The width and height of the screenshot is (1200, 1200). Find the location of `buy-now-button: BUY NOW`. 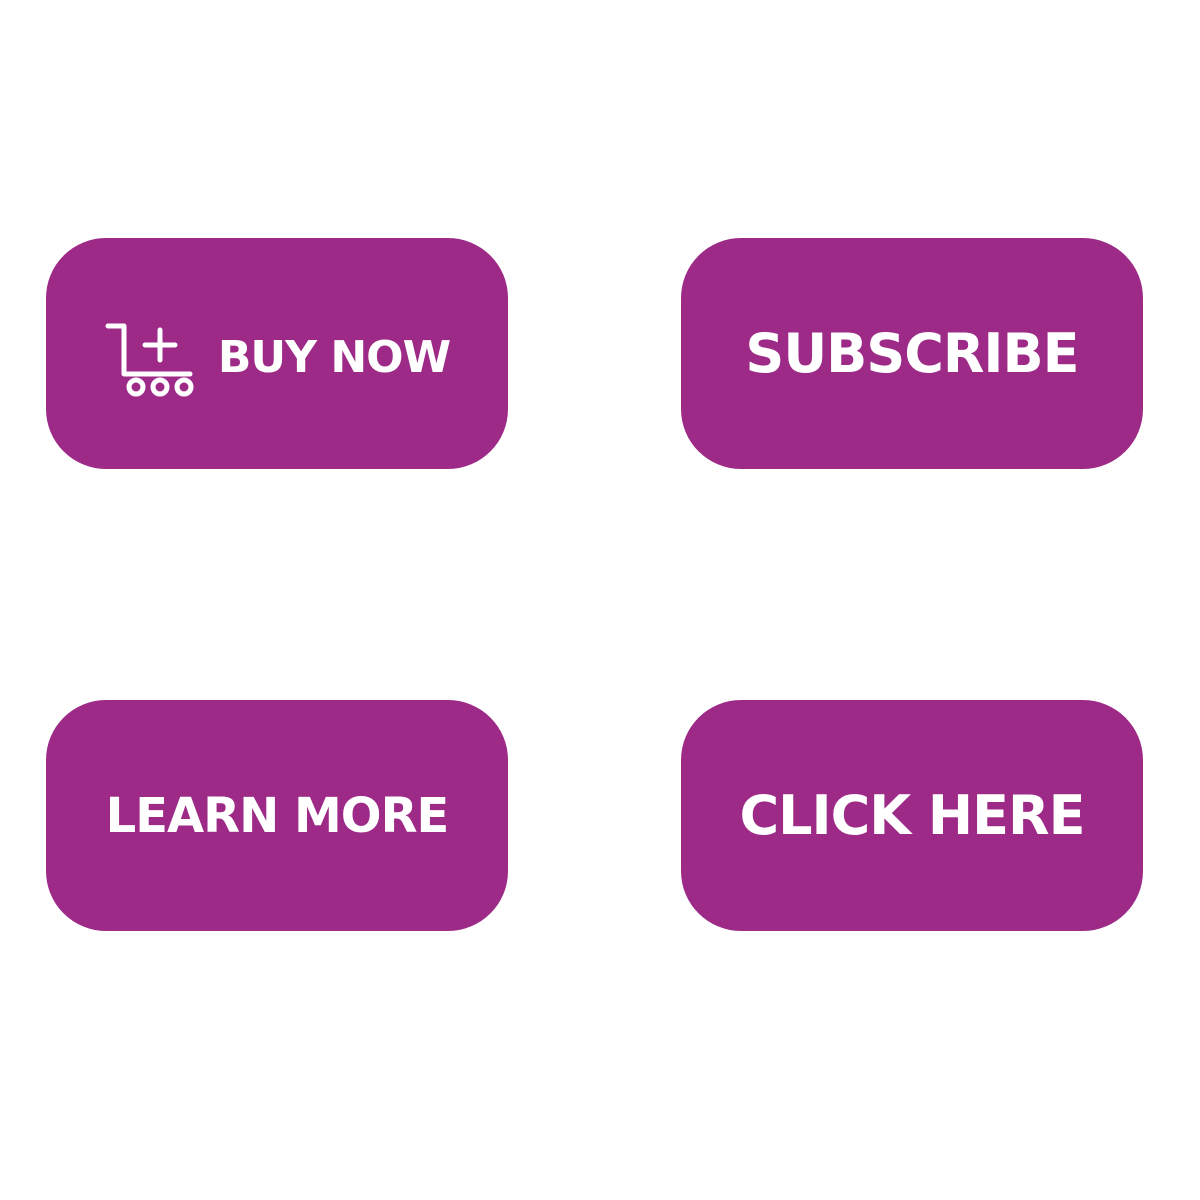

buy-now-button: BUY NOW is located at coordinates (277, 353).